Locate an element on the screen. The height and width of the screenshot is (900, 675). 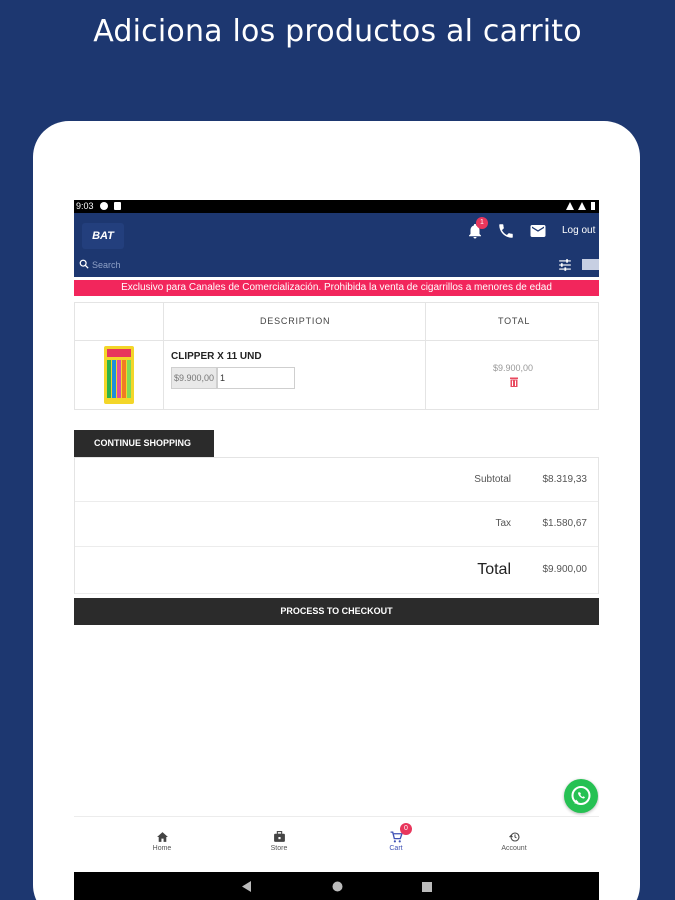
home-circle-icon is located at coordinates (337, 886).